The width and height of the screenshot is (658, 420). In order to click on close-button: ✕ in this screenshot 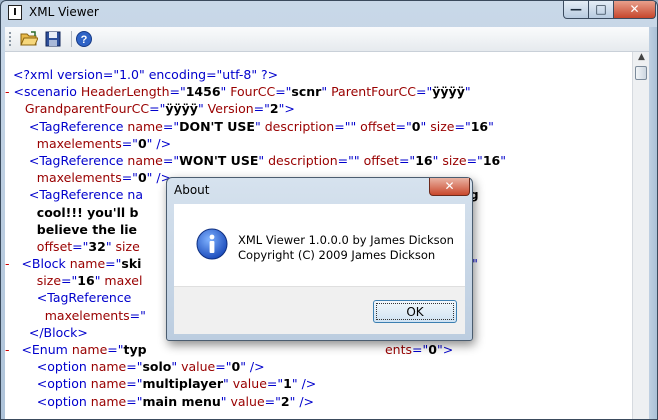, I will do `click(634, 10)`.